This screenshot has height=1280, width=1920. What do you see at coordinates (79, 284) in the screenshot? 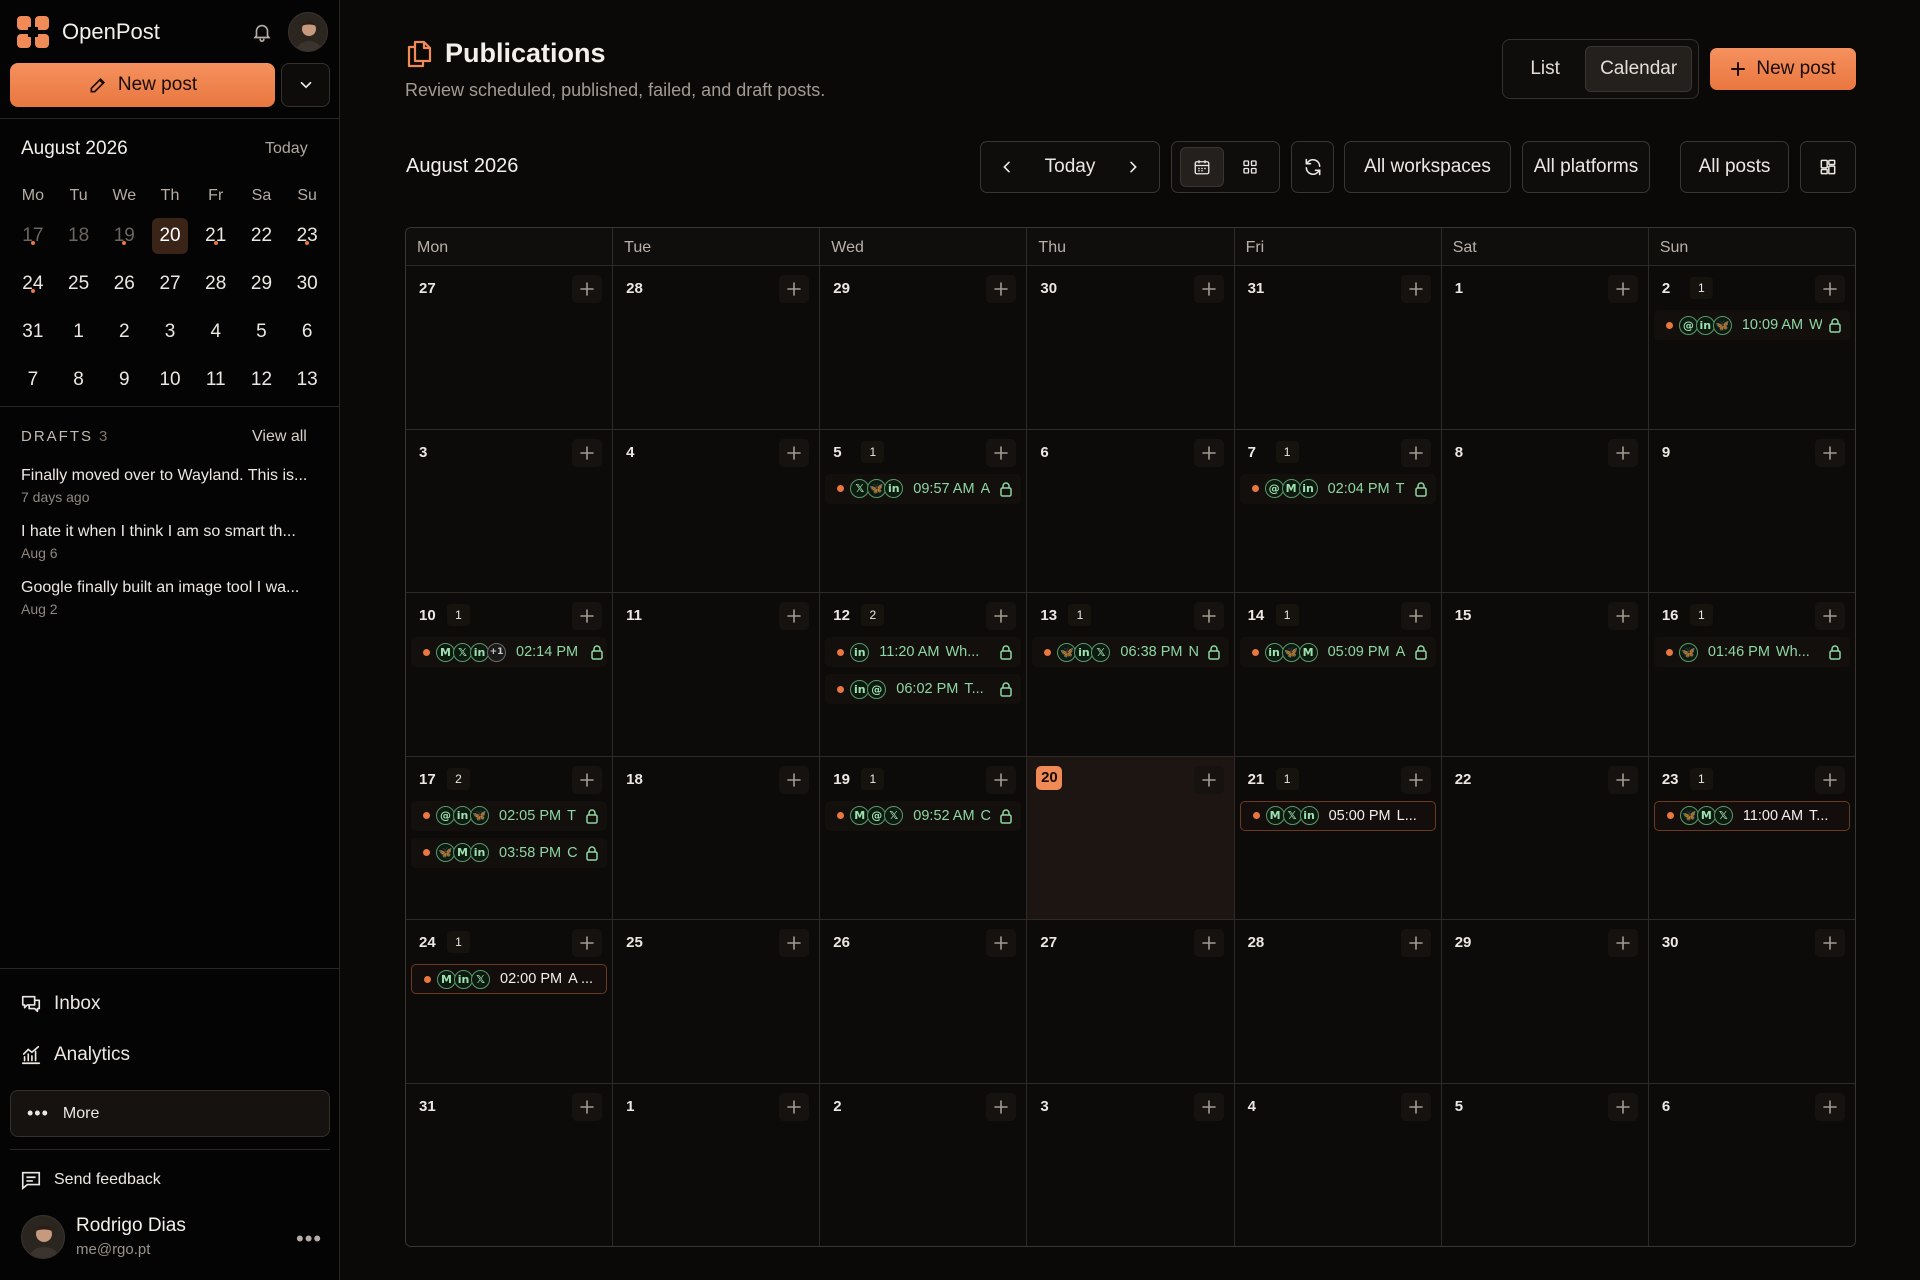
I see `mini-calendar-day: 25` at bounding box center [79, 284].